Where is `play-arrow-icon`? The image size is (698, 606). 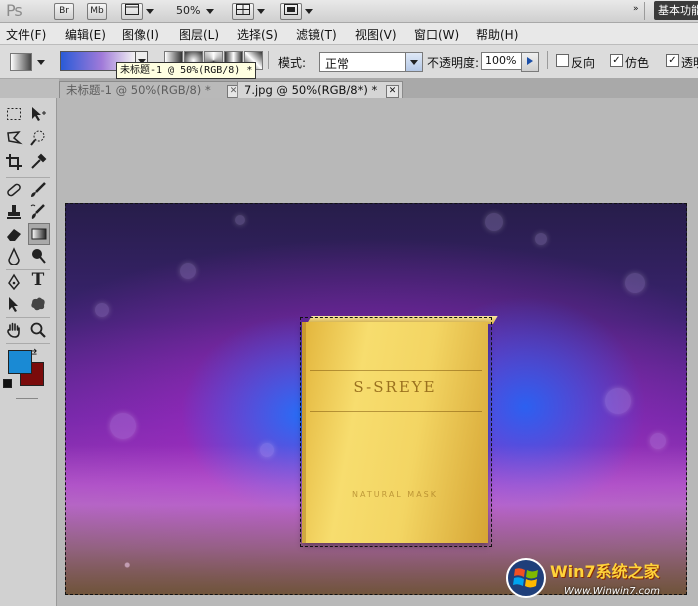 play-arrow-icon is located at coordinates (530, 61).